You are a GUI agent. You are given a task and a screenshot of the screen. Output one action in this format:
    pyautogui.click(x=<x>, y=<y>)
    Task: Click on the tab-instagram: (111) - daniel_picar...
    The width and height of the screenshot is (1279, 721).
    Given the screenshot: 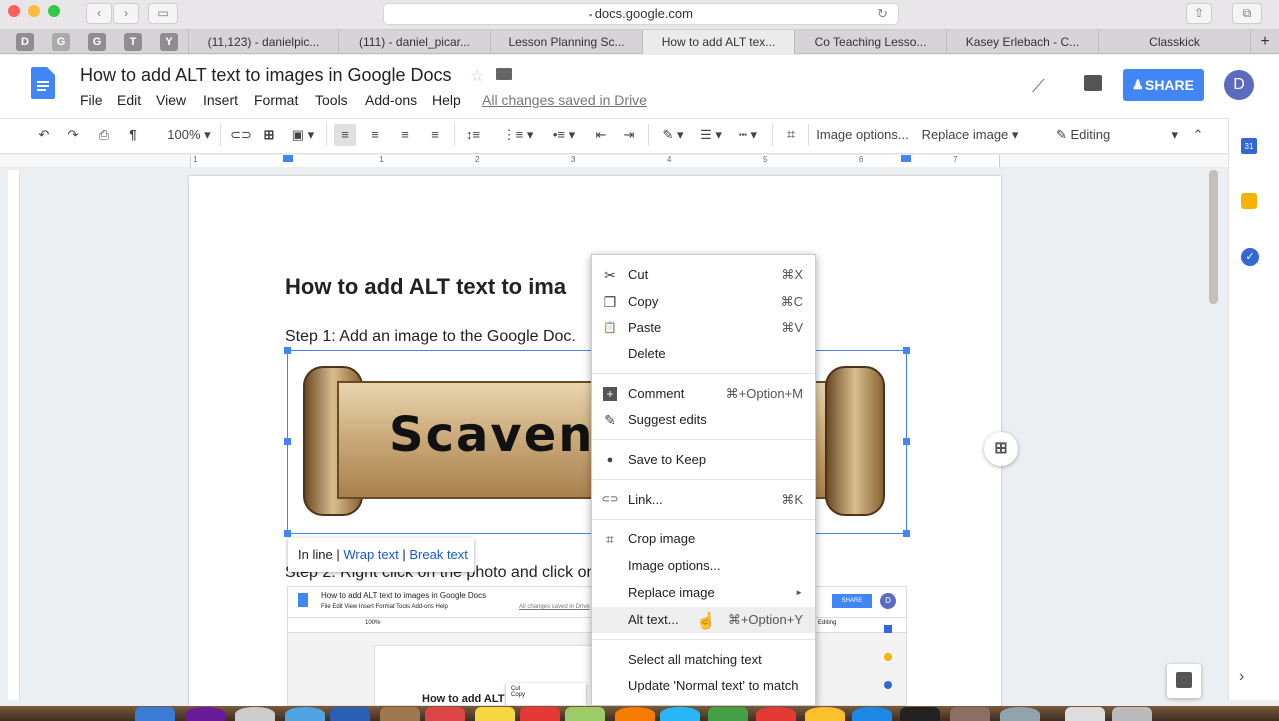 What is the action you would take?
    pyautogui.click(x=414, y=42)
    